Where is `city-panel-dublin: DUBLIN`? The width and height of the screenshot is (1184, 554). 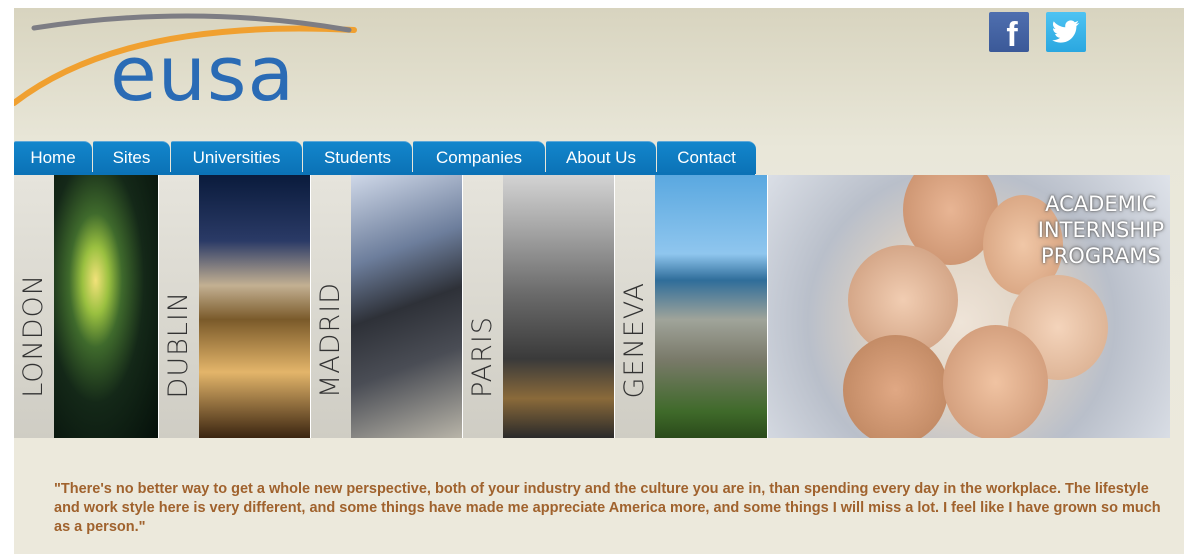 city-panel-dublin: DUBLIN is located at coordinates (235, 306).